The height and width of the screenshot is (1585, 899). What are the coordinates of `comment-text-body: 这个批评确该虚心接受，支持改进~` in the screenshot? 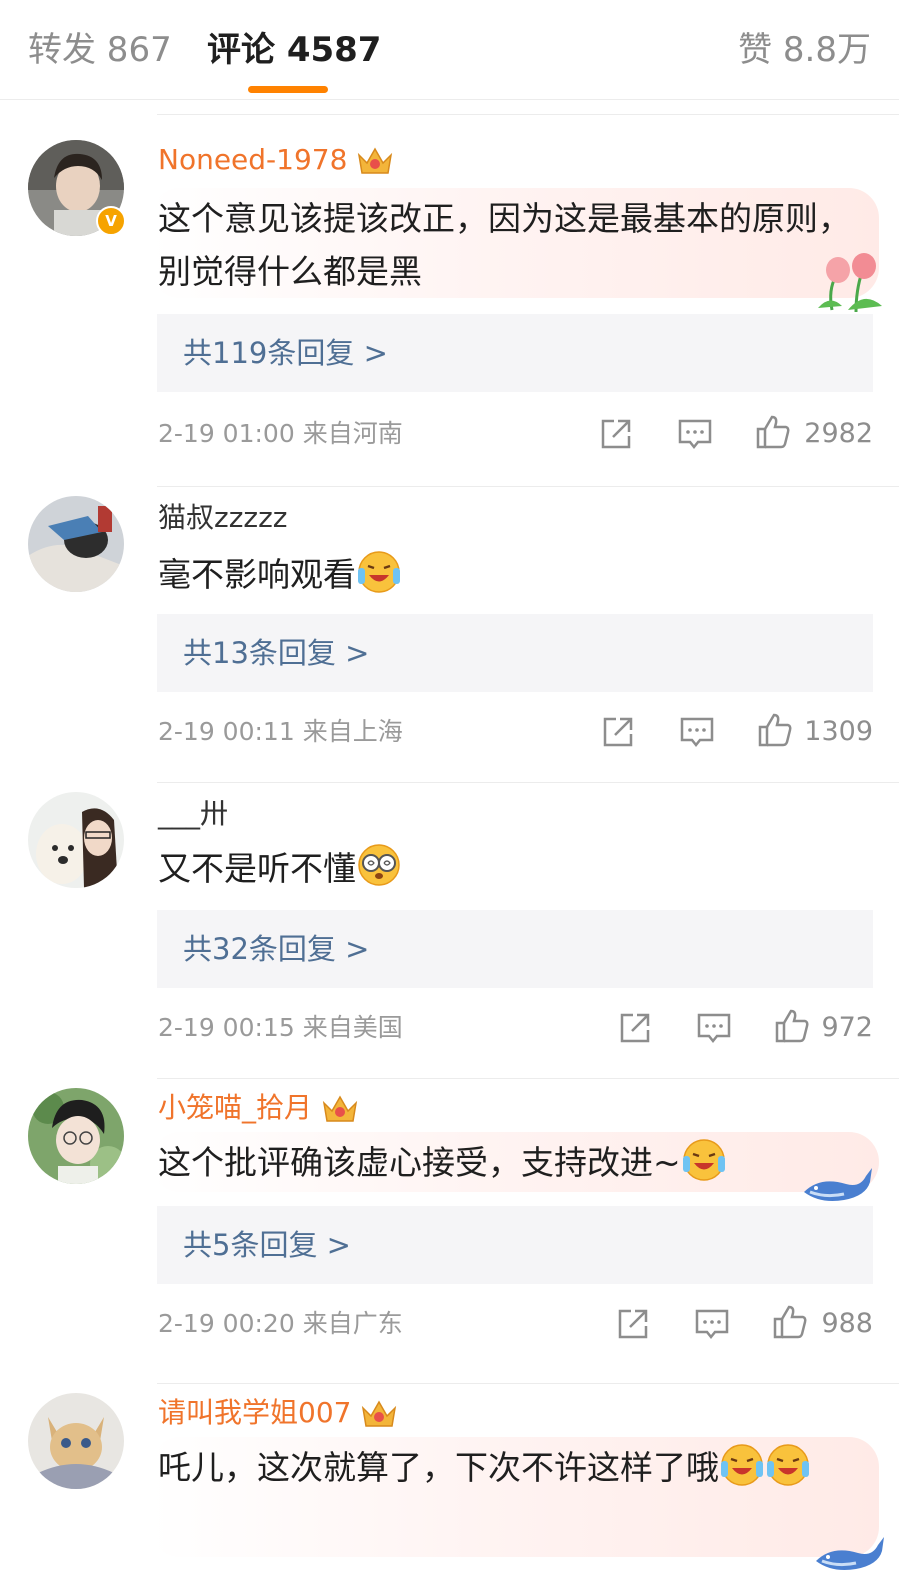 It's located at (419, 1162).